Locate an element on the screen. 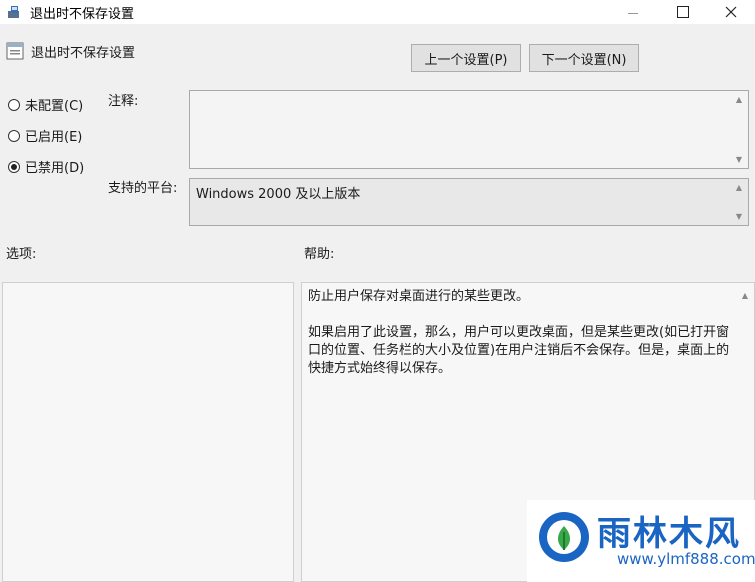 The image size is (755, 582). comment-textarea: ▲ ▼ is located at coordinates (469, 129).